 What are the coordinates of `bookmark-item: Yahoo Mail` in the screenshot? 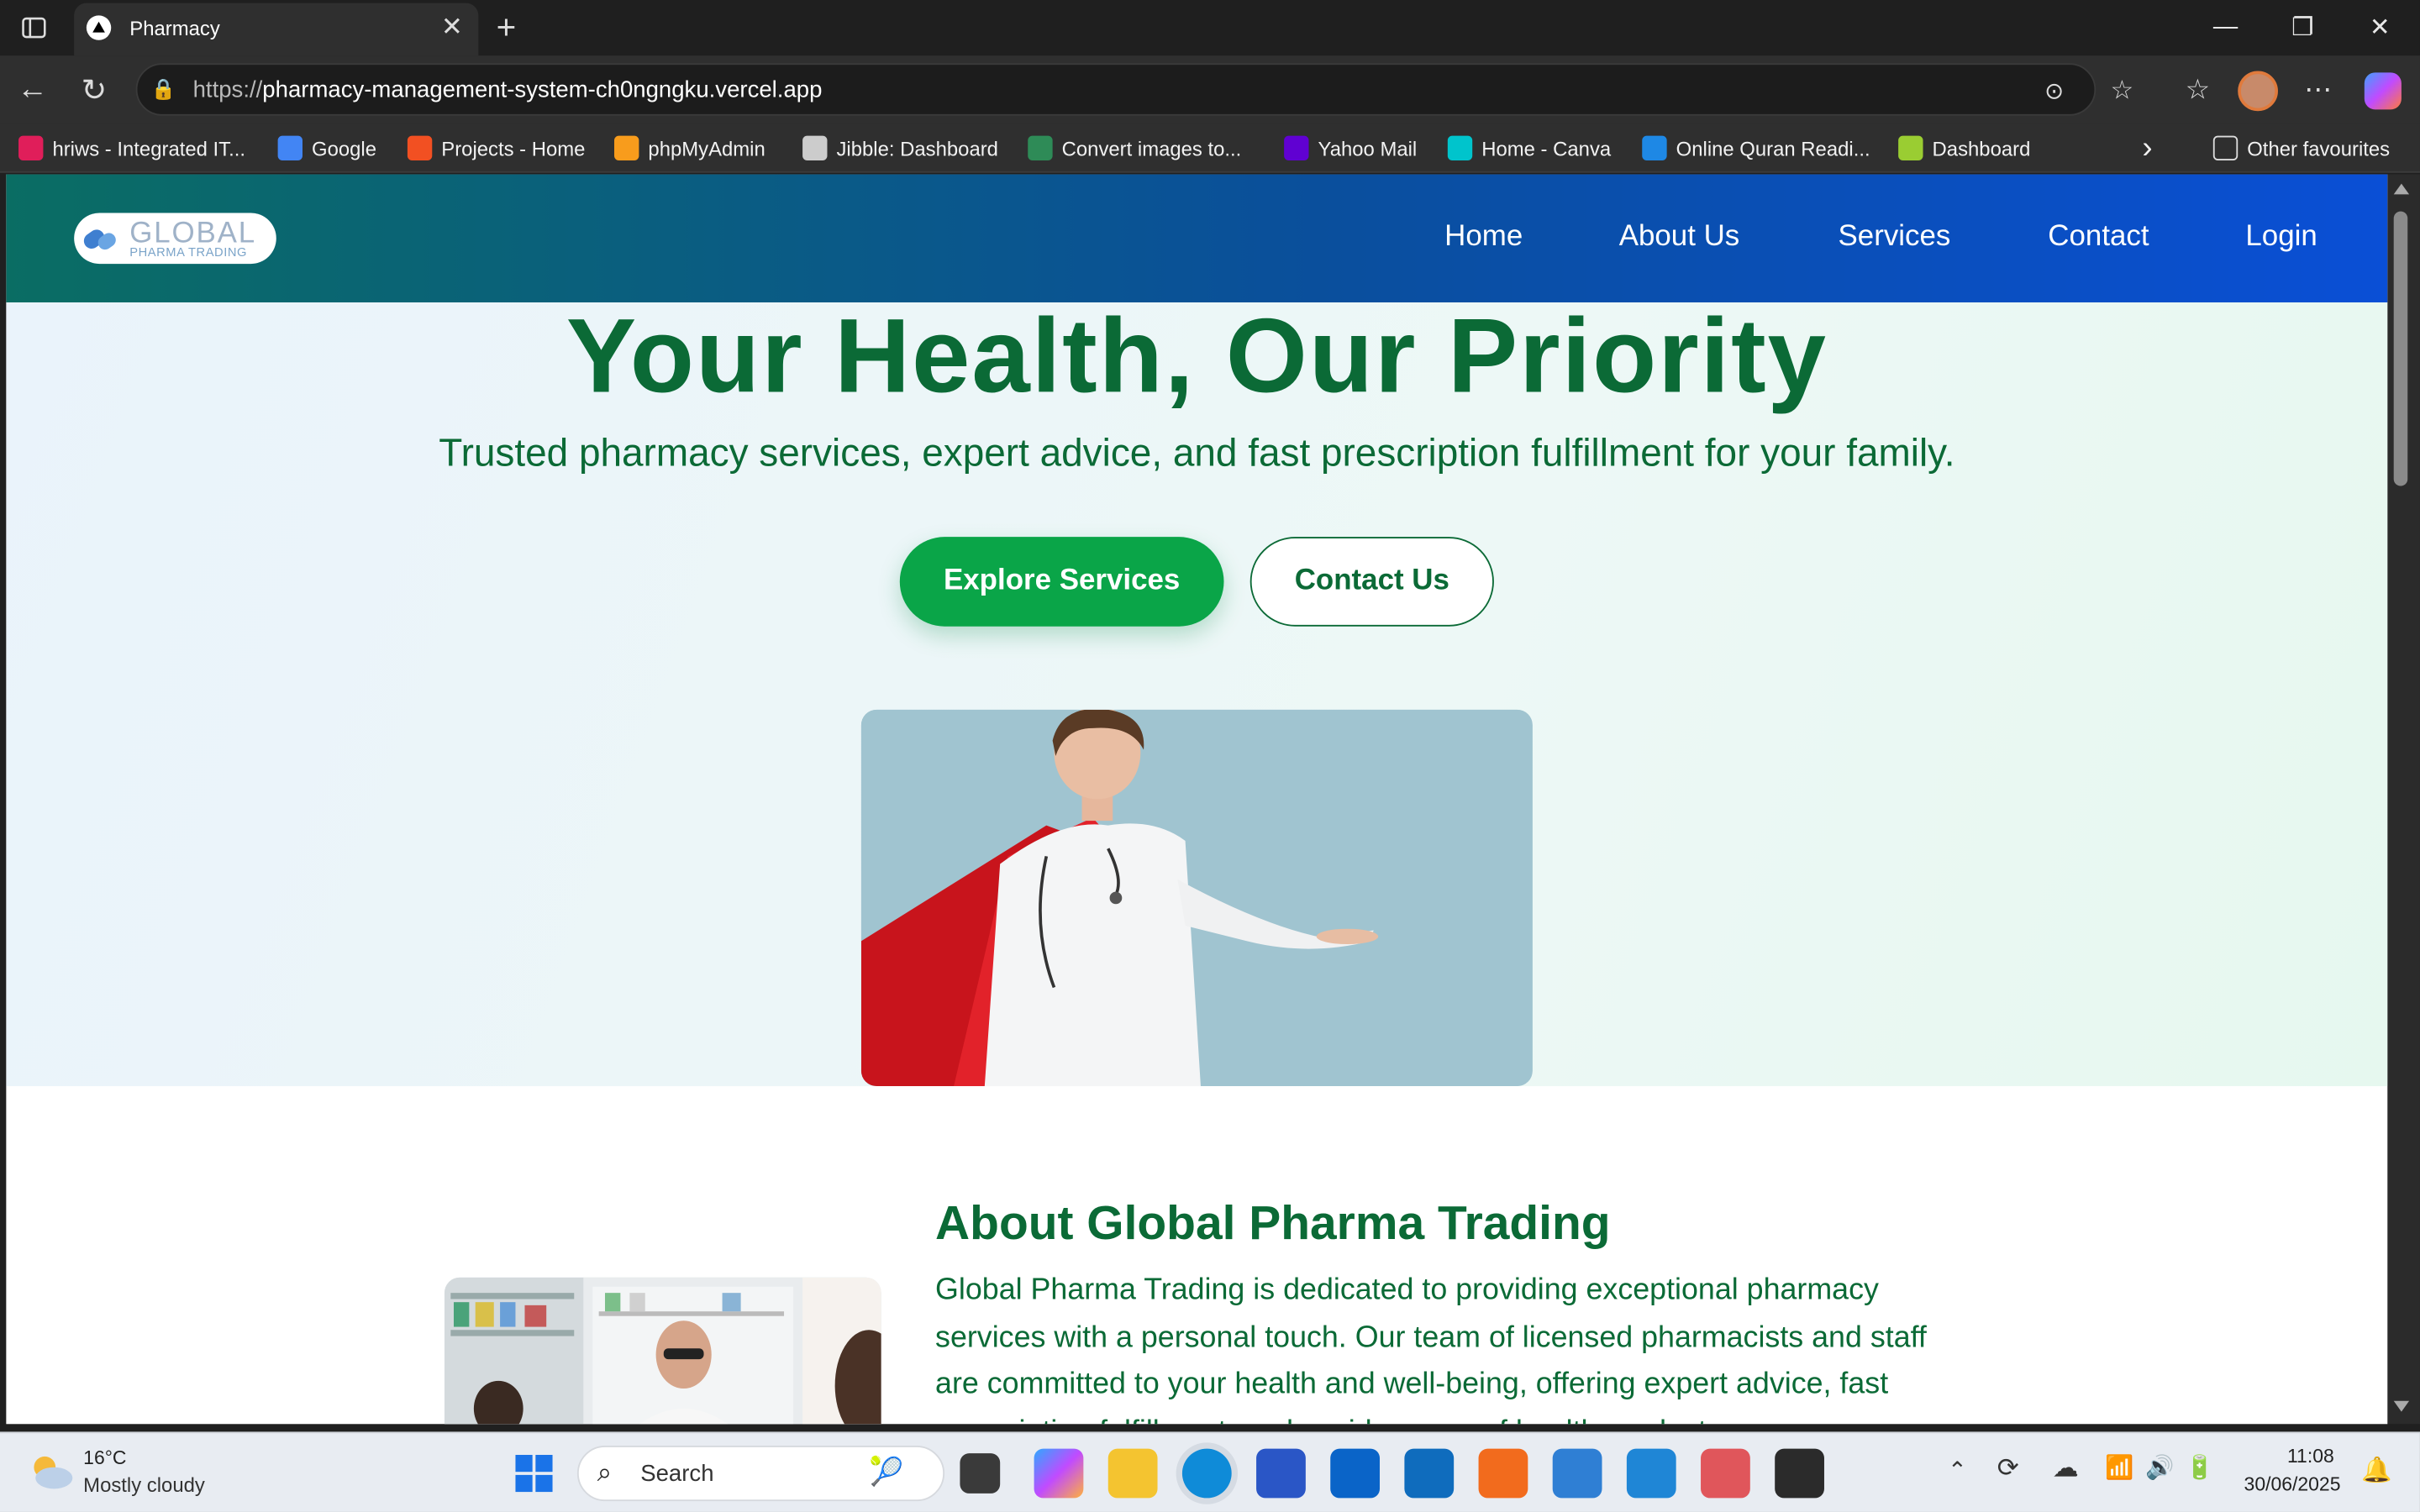 It's located at (1350, 148).